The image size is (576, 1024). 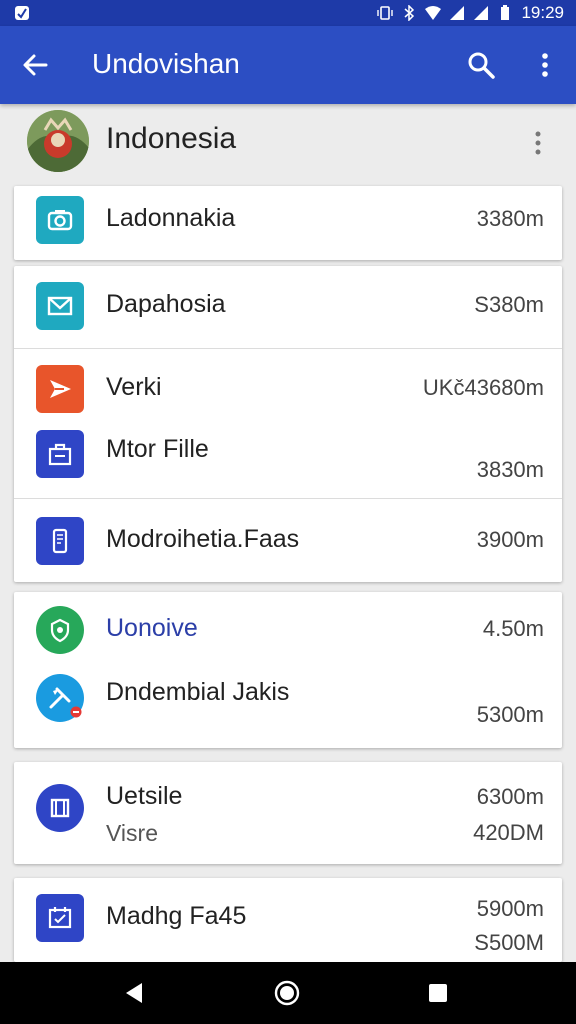 What do you see at coordinates (176, 916) in the screenshot?
I see `app-label: Madhg Fa45` at bounding box center [176, 916].